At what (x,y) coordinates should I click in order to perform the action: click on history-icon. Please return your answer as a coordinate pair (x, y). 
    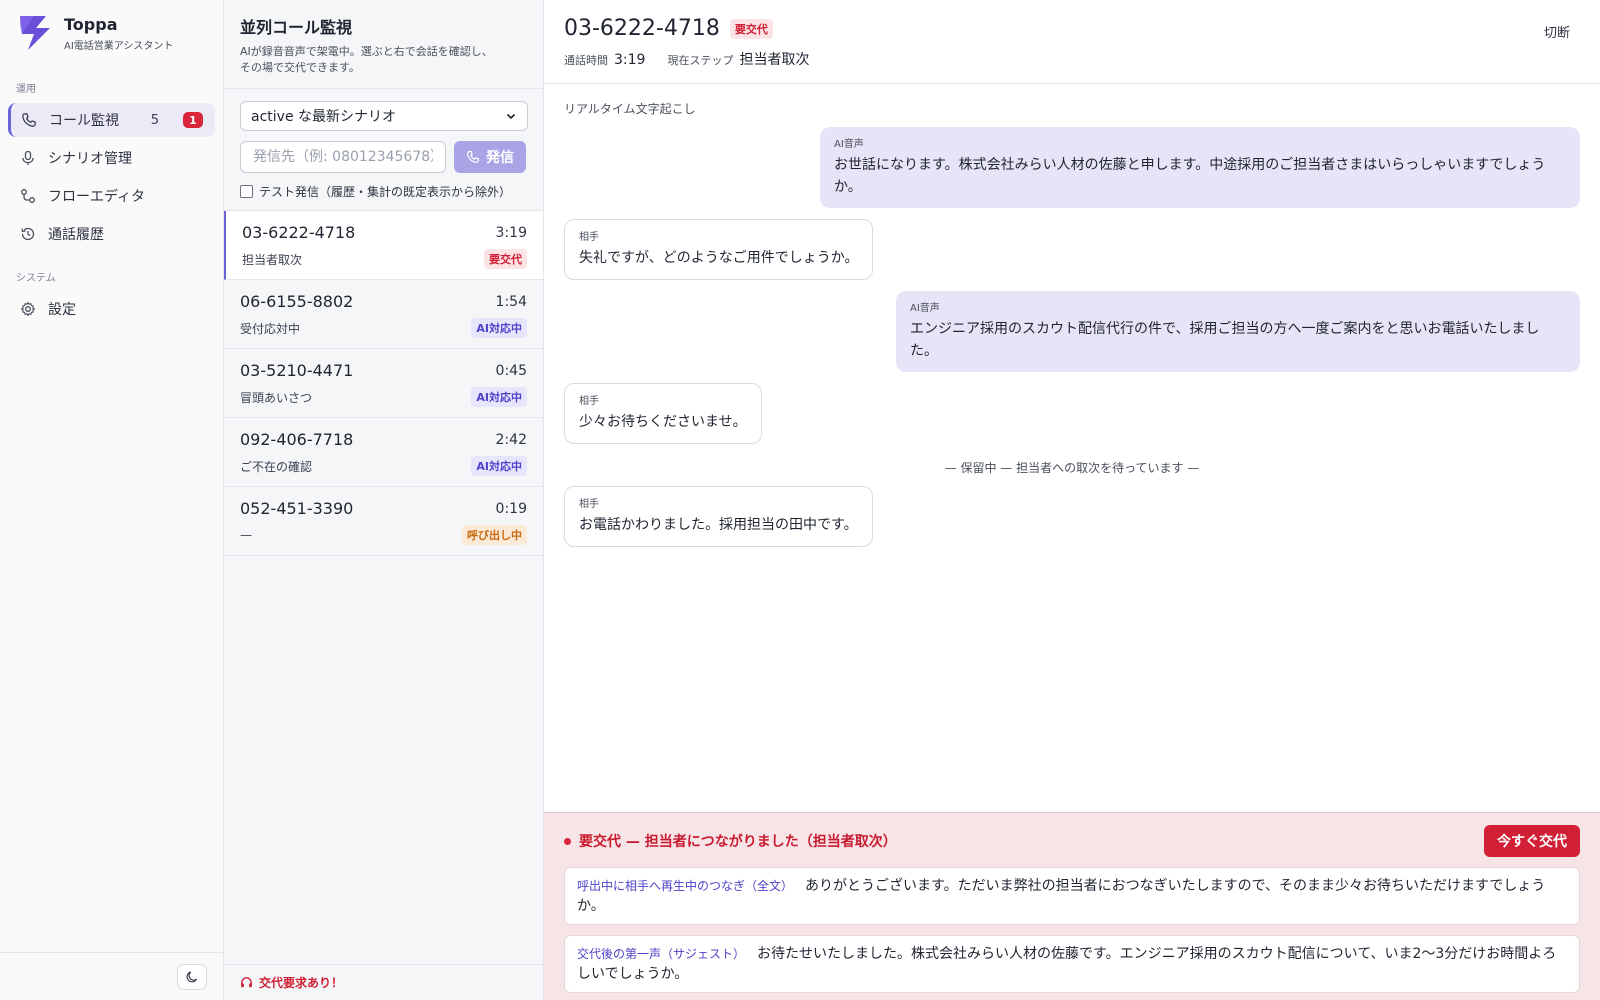
    Looking at the image, I should click on (28, 234).